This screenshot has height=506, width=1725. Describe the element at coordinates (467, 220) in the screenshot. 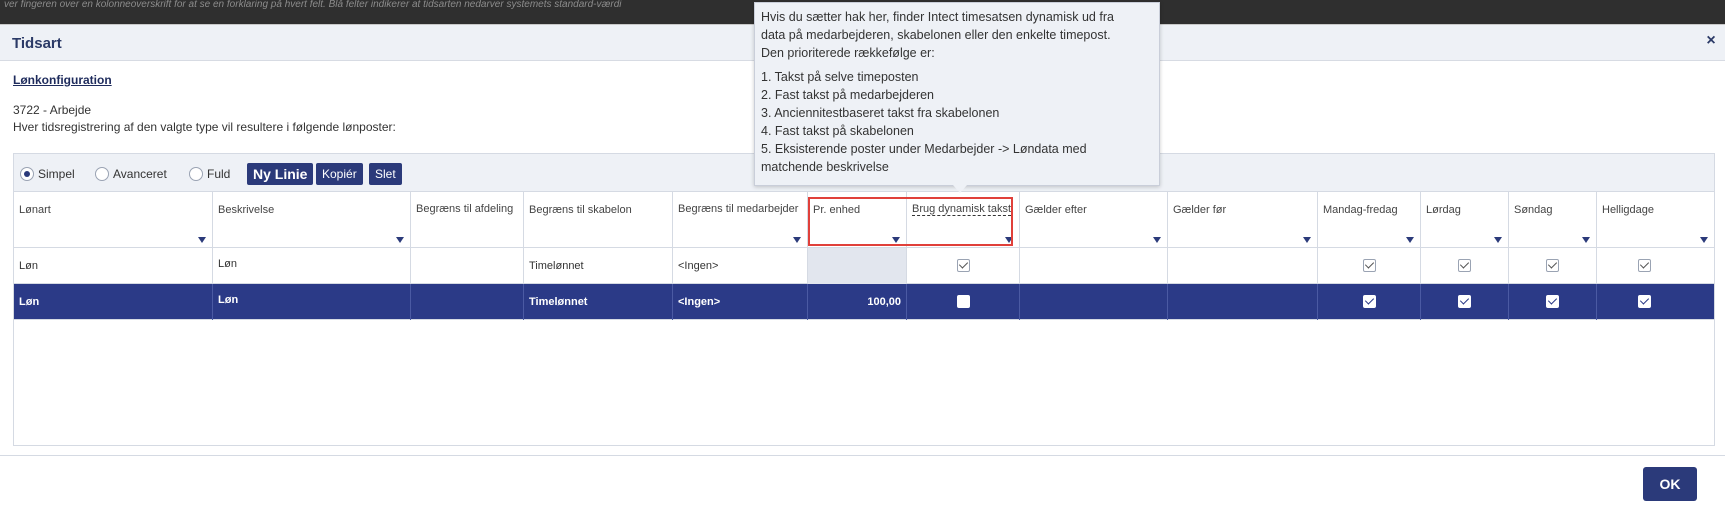

I see `col-afdeling: Begræns til afdeling` at that location.